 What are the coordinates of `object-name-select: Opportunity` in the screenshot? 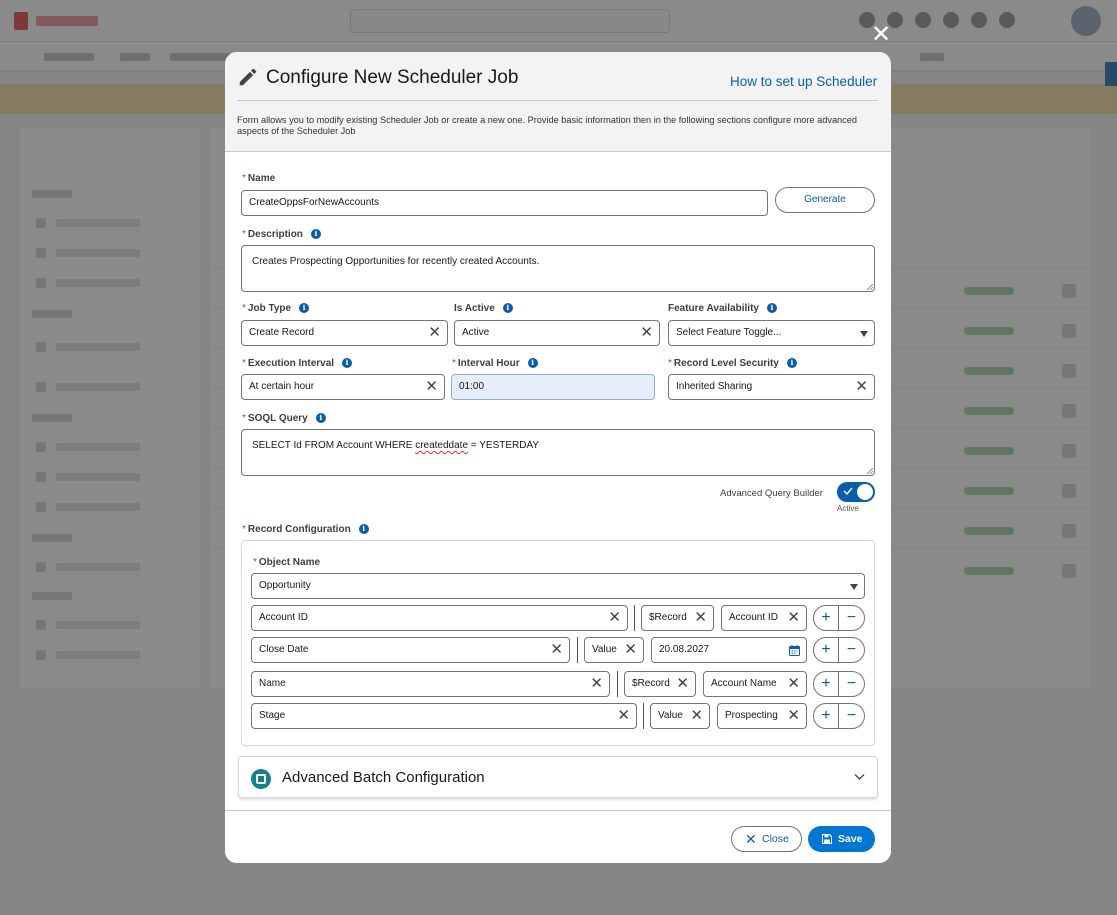 It's located at (558, 586).